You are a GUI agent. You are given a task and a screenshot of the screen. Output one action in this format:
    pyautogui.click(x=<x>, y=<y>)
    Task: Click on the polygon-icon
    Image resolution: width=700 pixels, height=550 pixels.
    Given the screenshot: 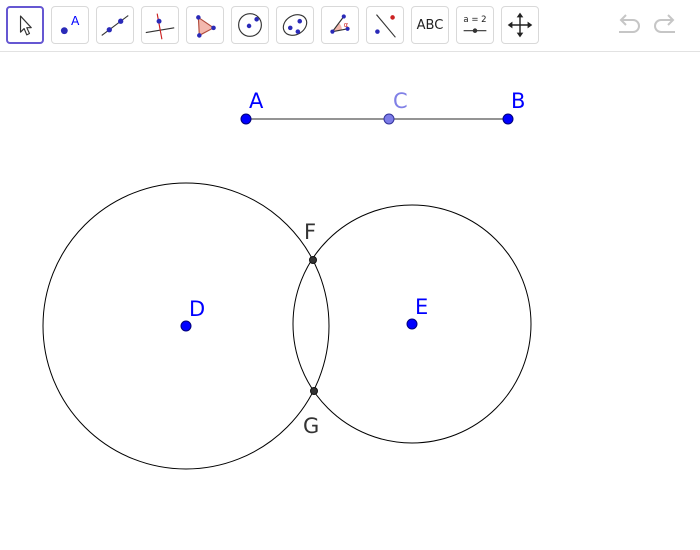 What is the action you would take?
    pyautogui.click(x=206, y=26)
    